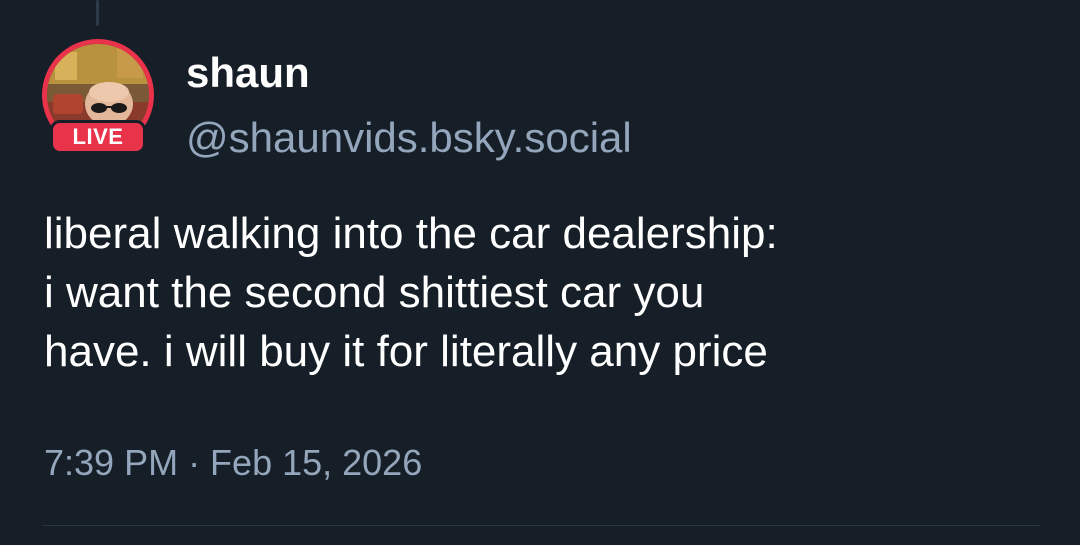 The width and height of the screenshot is (1080, 545). Describe the element at coordinates (409, 138) in the screenshot. I see `author-handle: @shaunvids.bsky.social` at that location.